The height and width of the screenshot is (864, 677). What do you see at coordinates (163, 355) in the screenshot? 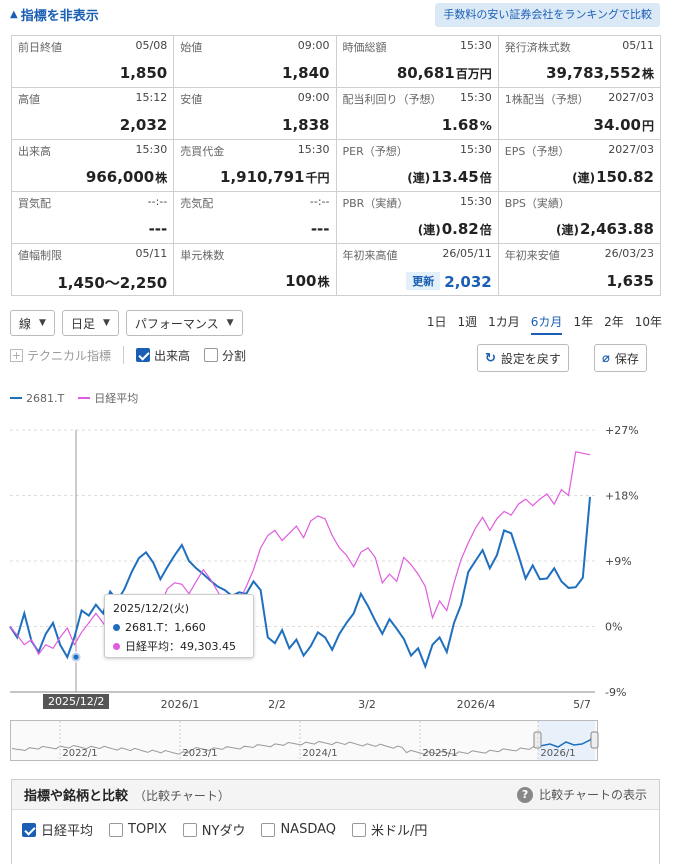
I see `volume-checkbox: 出来高` at bounding box center [163, 355].